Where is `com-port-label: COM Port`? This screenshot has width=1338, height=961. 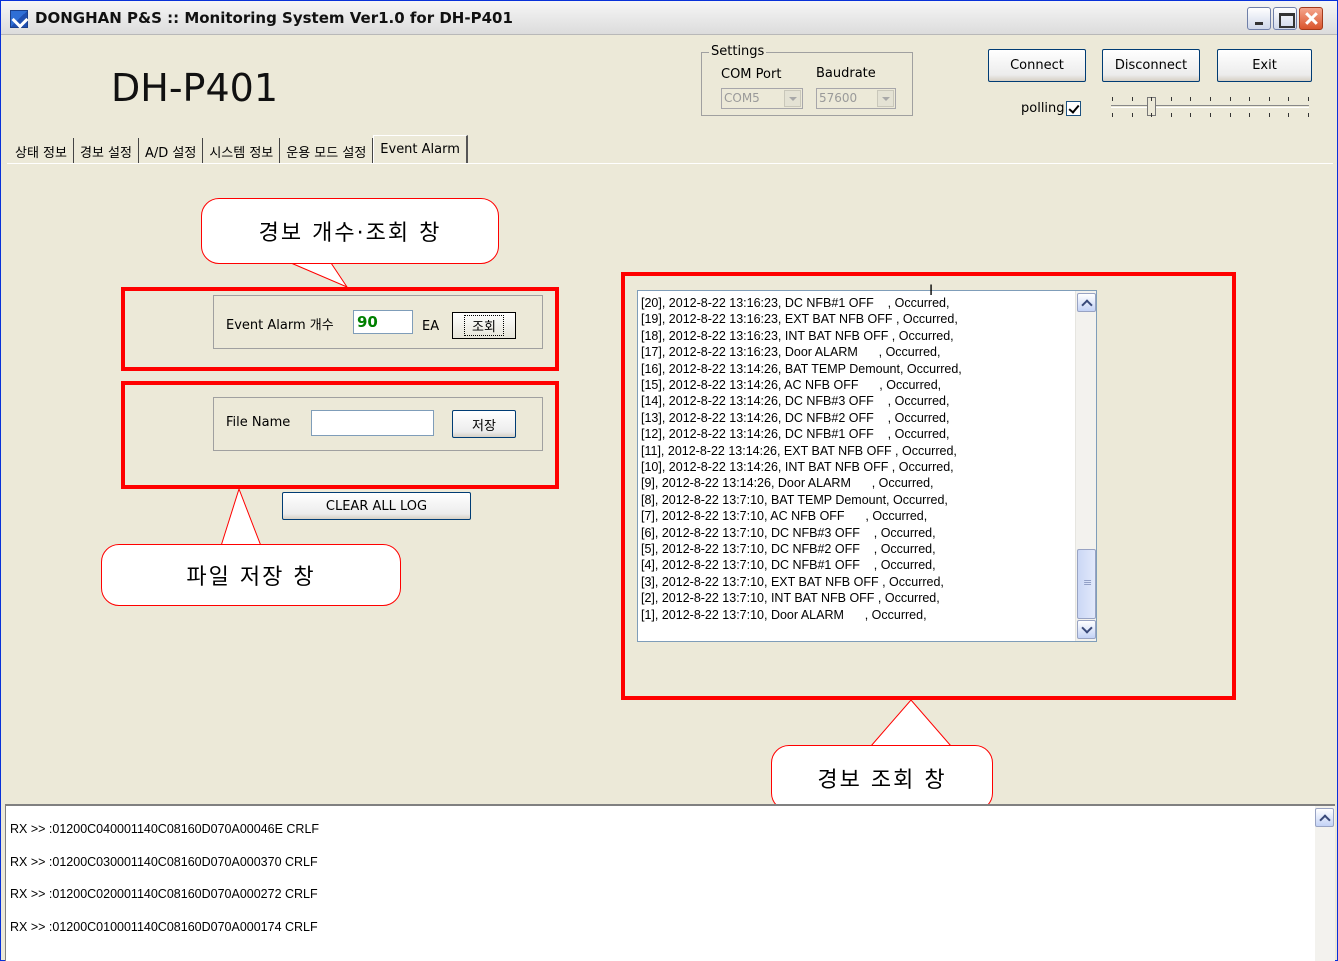
com-port-label: COM Port is located at coordinates (751, 74).